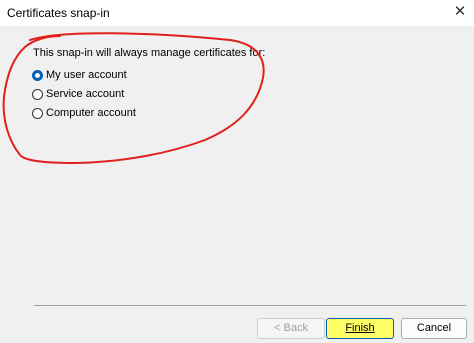  Describe the element at coordinates (237, 13) in the screenshot. I see `title-bar: Certificates snap-in ✕` at that location.